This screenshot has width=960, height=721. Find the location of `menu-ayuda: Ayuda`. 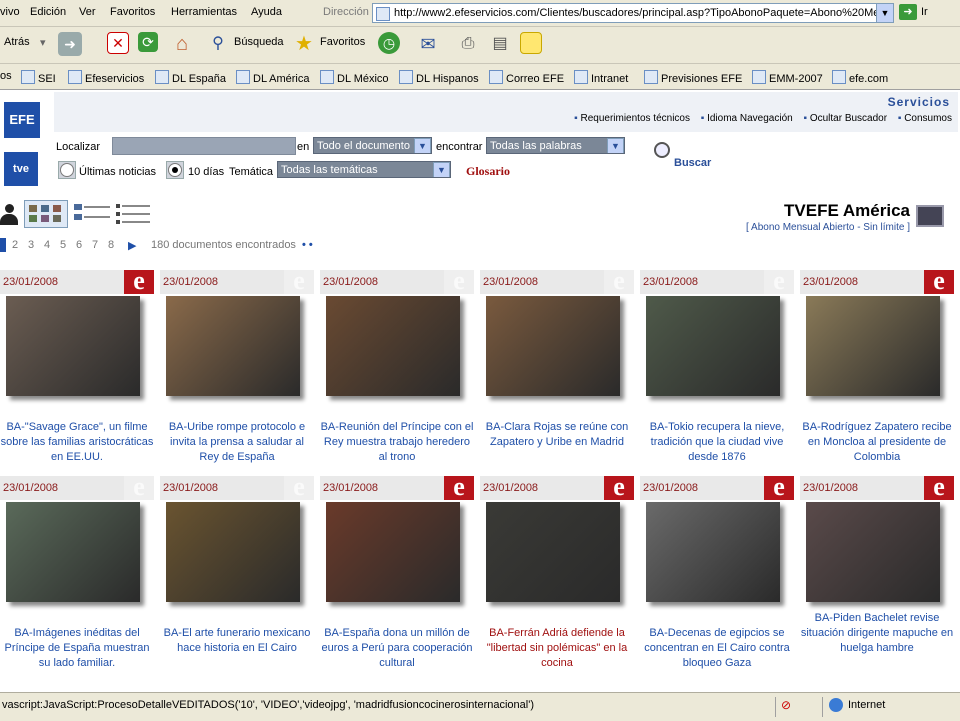

menu-ayuda: Ayuda is located at coordinates (266, 12).